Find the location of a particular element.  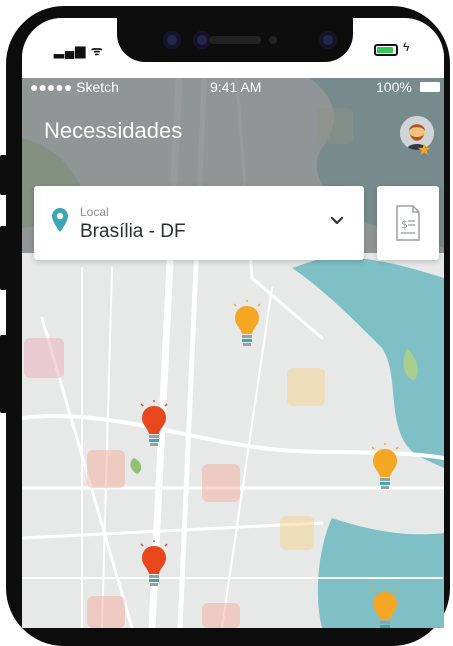

status-battery-icon is located at coordinates (430, 87).